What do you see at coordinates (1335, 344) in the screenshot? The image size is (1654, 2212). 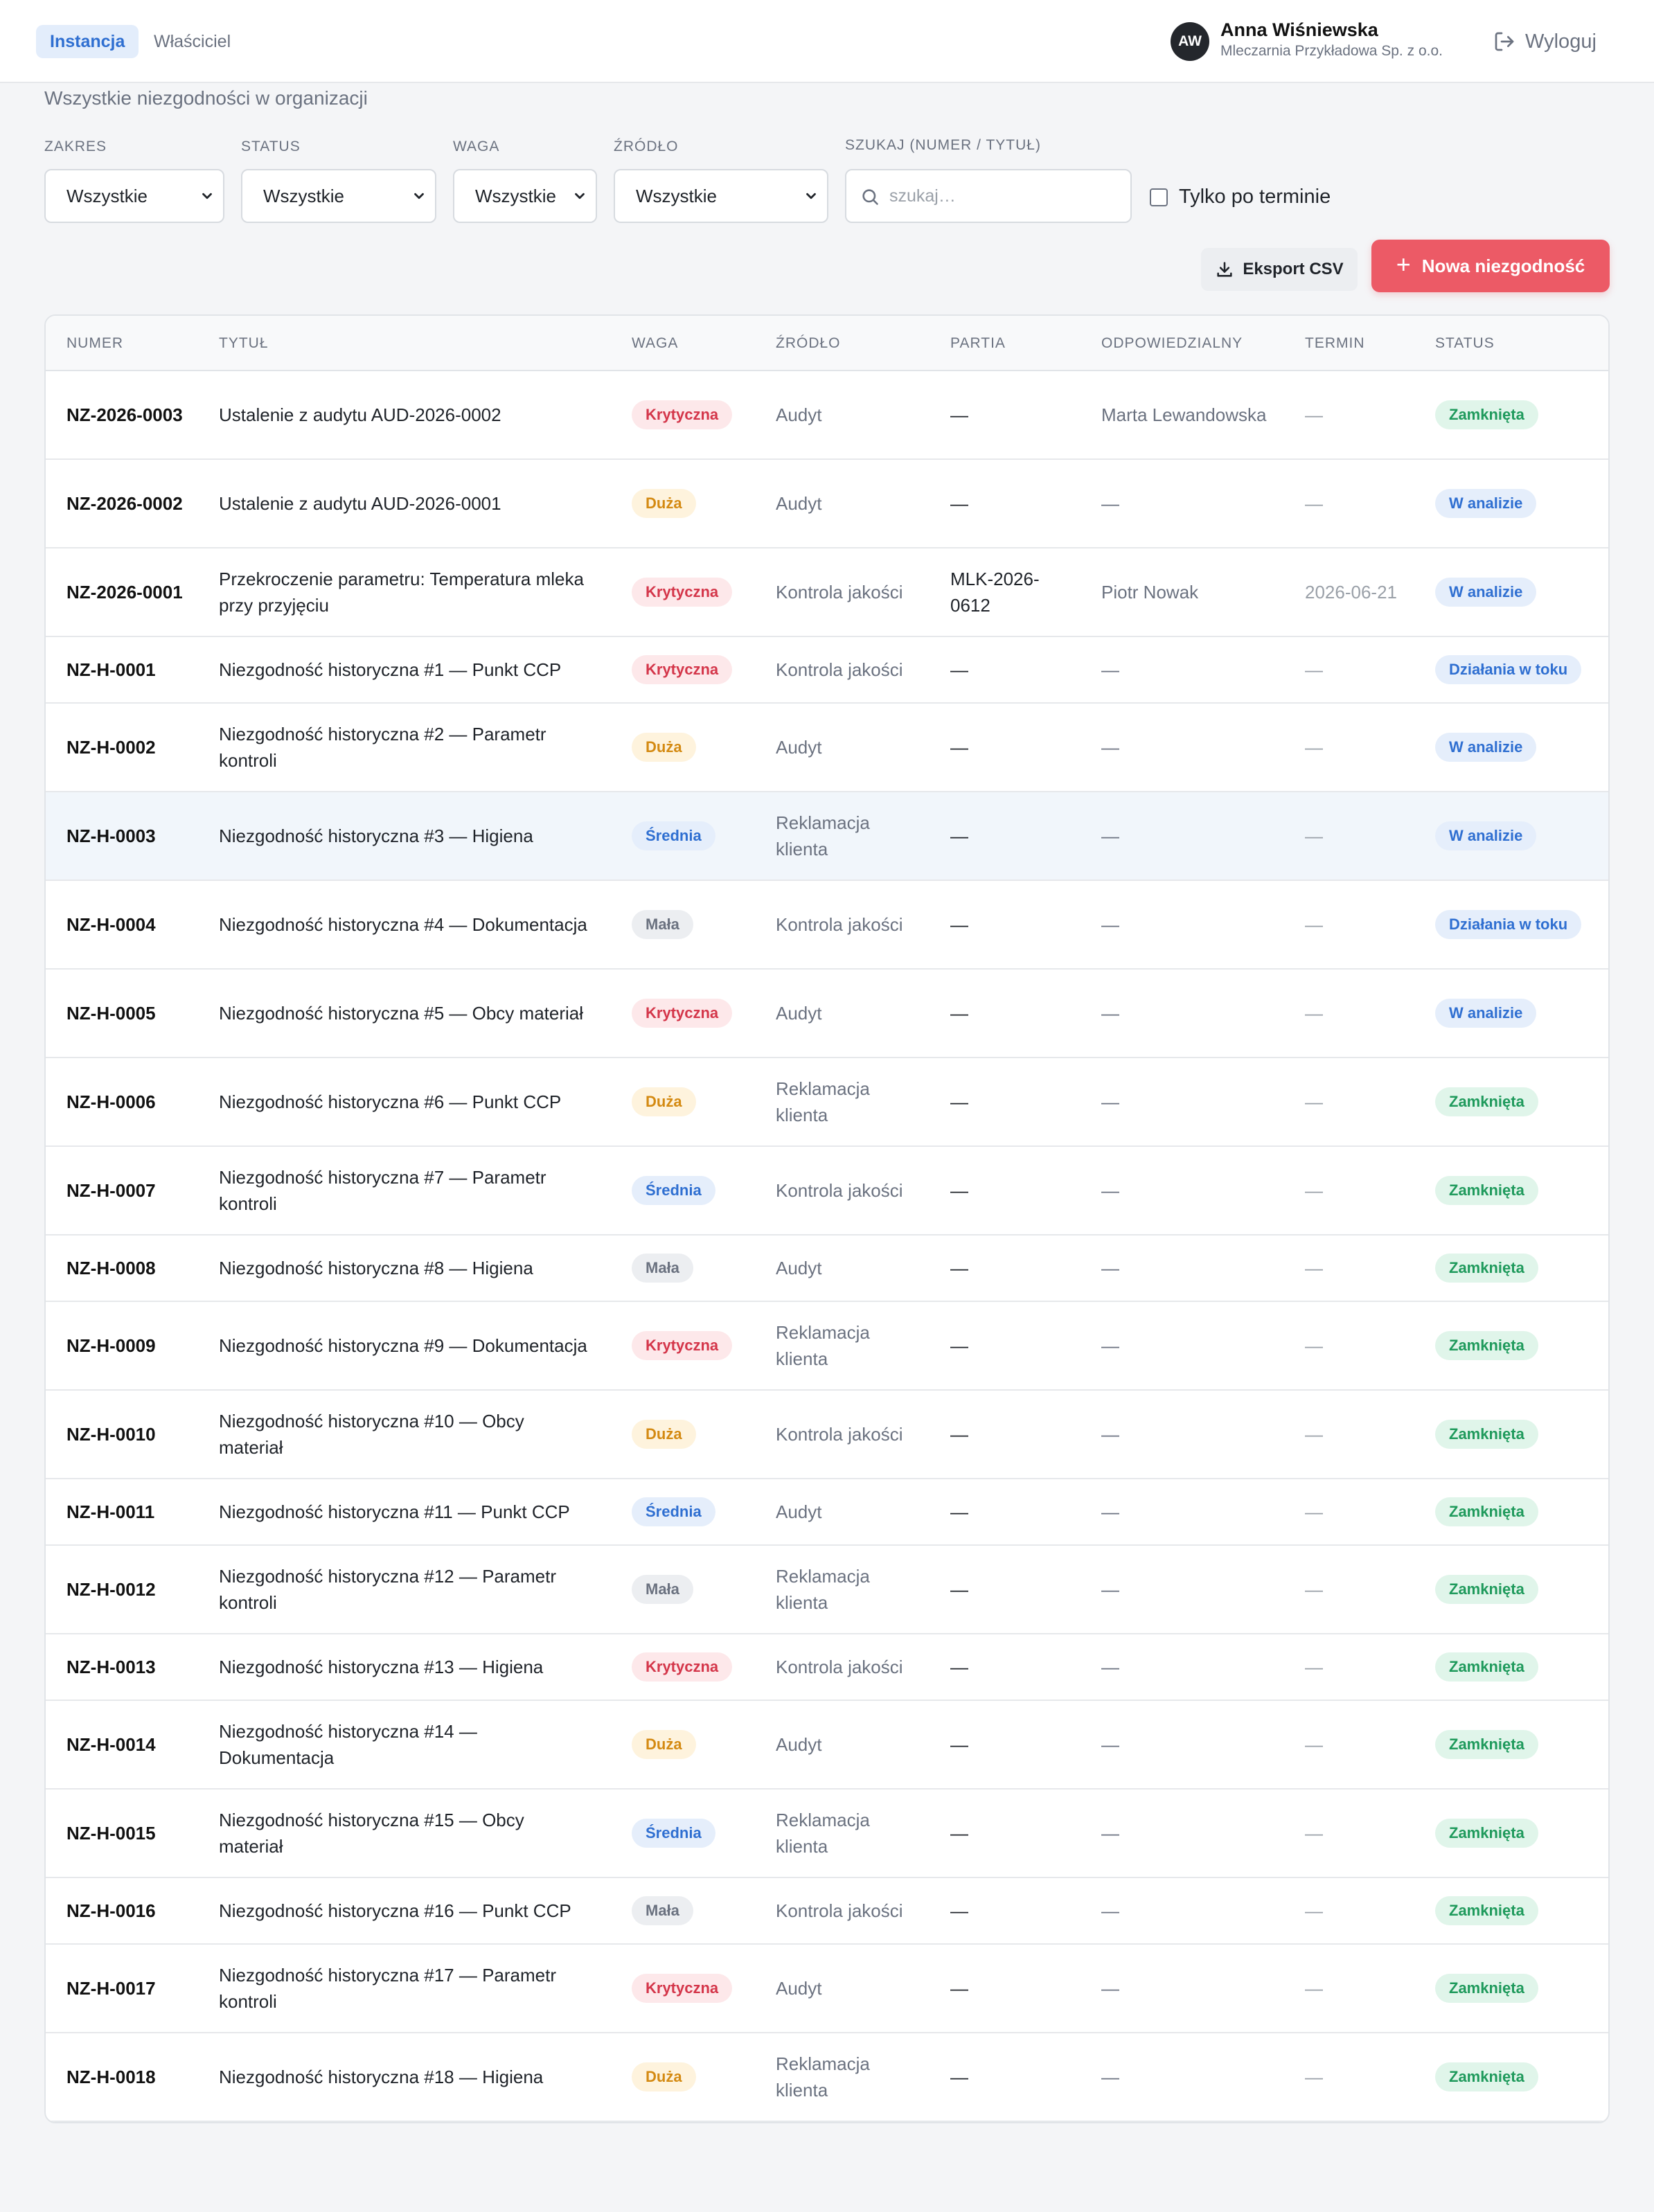 I see `column-header-termin: TERMIN` at bounding box center [1335, 344].